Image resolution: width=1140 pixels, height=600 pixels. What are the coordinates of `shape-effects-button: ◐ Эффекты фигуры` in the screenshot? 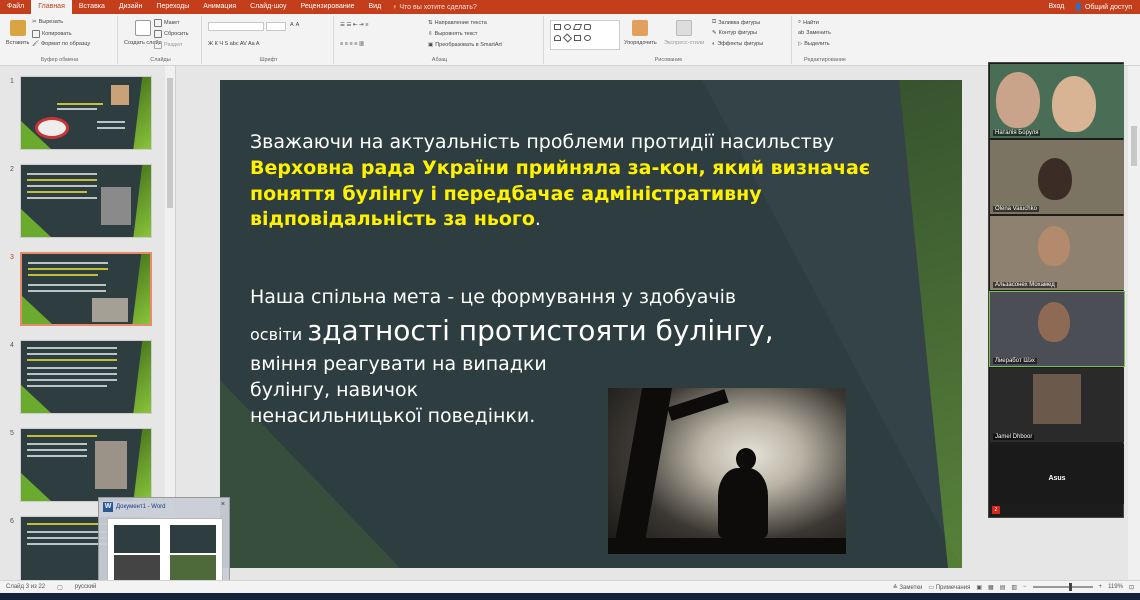 It's located at (737, 44).